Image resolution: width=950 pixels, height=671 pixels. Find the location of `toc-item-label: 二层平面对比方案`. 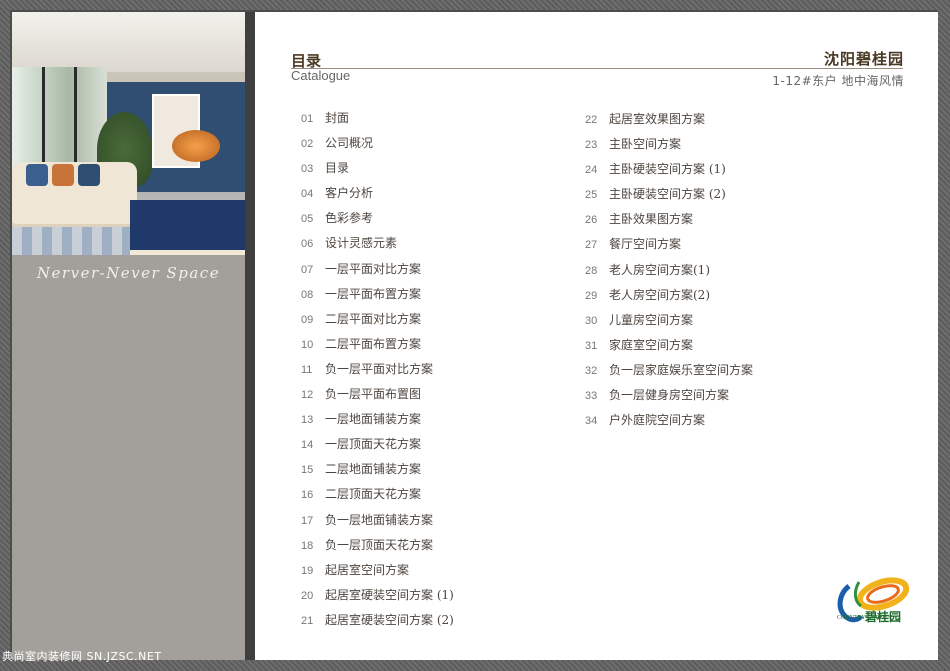

toc-item-label: 二层平面对比方案 is located at coordinates (373, 318).